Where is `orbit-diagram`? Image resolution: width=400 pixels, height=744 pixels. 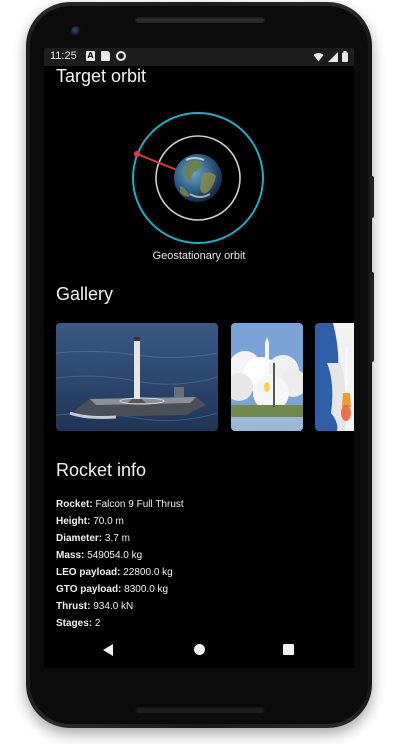 orbit-diagram is located at coordinates (198, 178).